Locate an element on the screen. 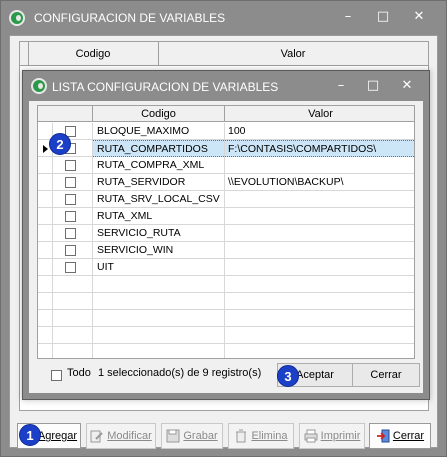  grabar-button: Grabar is located at coordinates (192, 436).